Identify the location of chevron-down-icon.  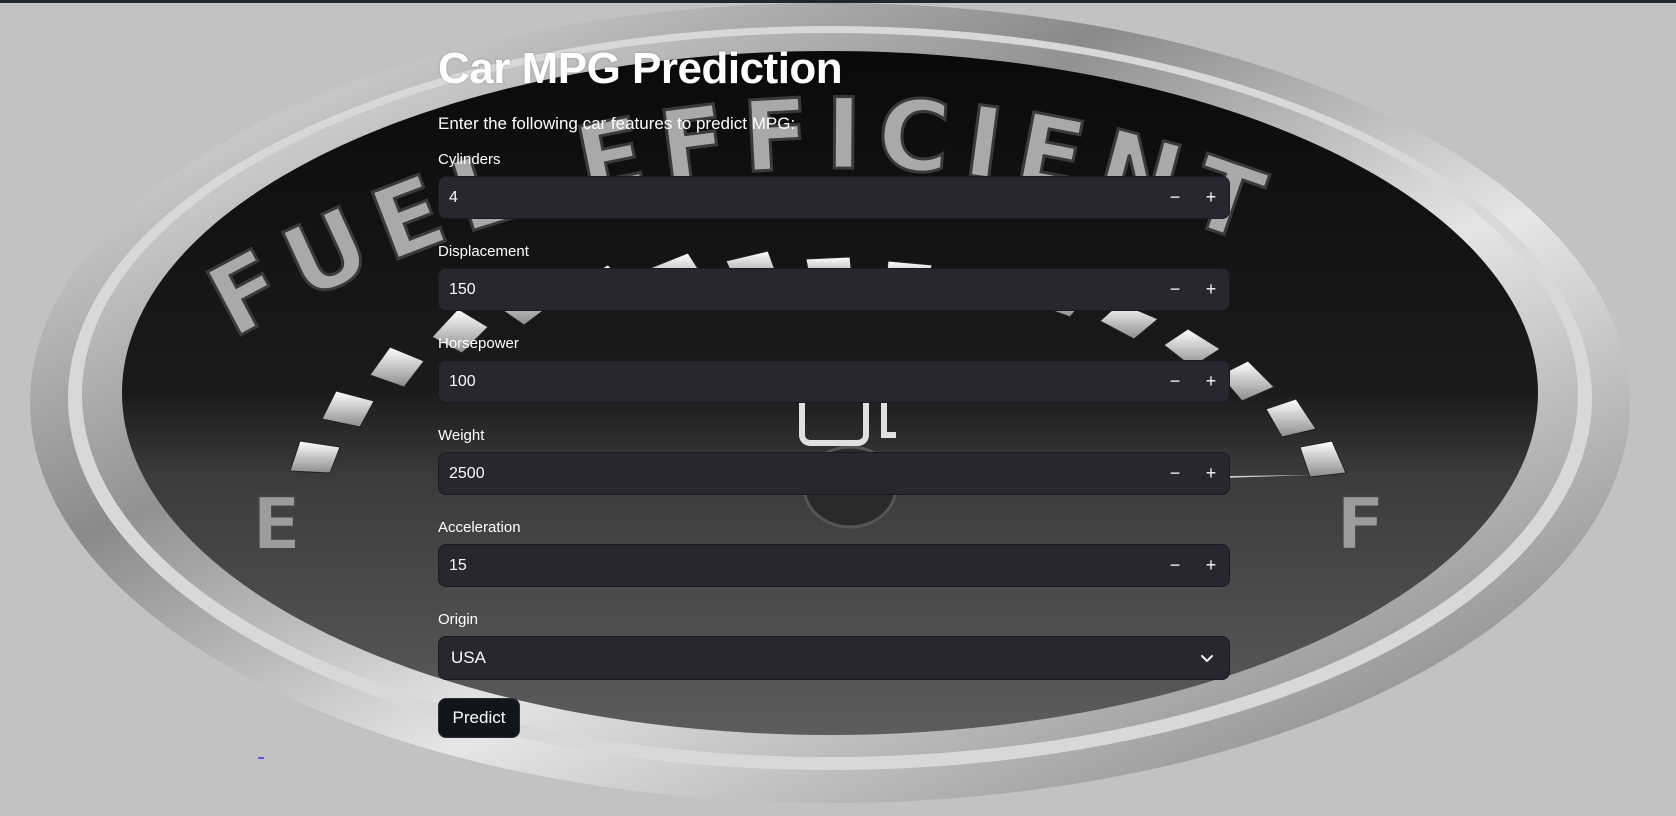
(1207, 658).